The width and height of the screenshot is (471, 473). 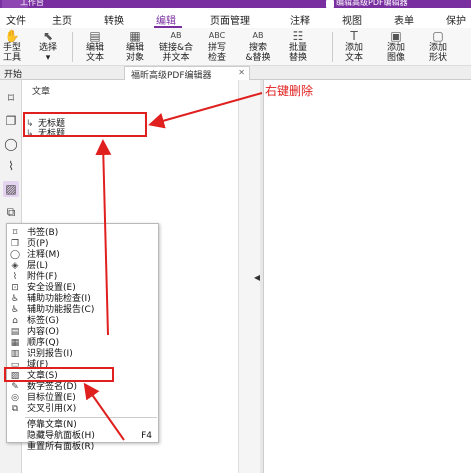 What do you see at coordinates (82, 387) in the screenshot?
I see `menu-item-digital-signatures: ✎ 数字签名(D)` at bounding box center [82, 387].